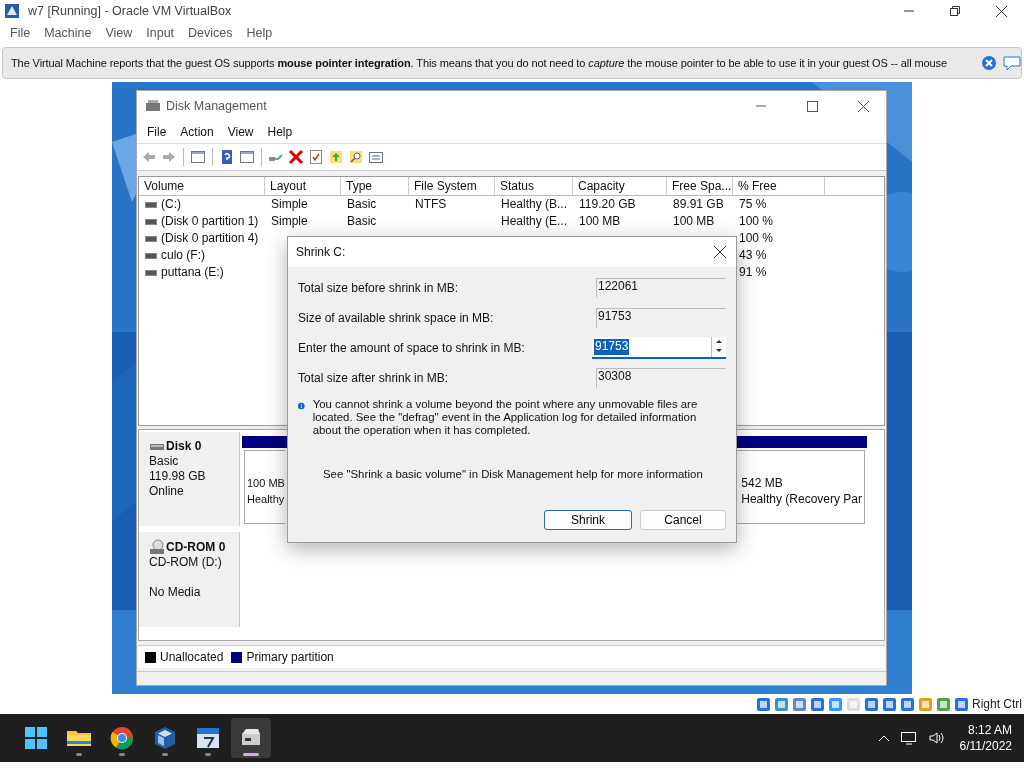 The width and height of the screenshot is (1024, 768). Describe the element at coordinates (698, 204) in the screenshot. I see `table-cell-text: 89.91 GB` at that location.